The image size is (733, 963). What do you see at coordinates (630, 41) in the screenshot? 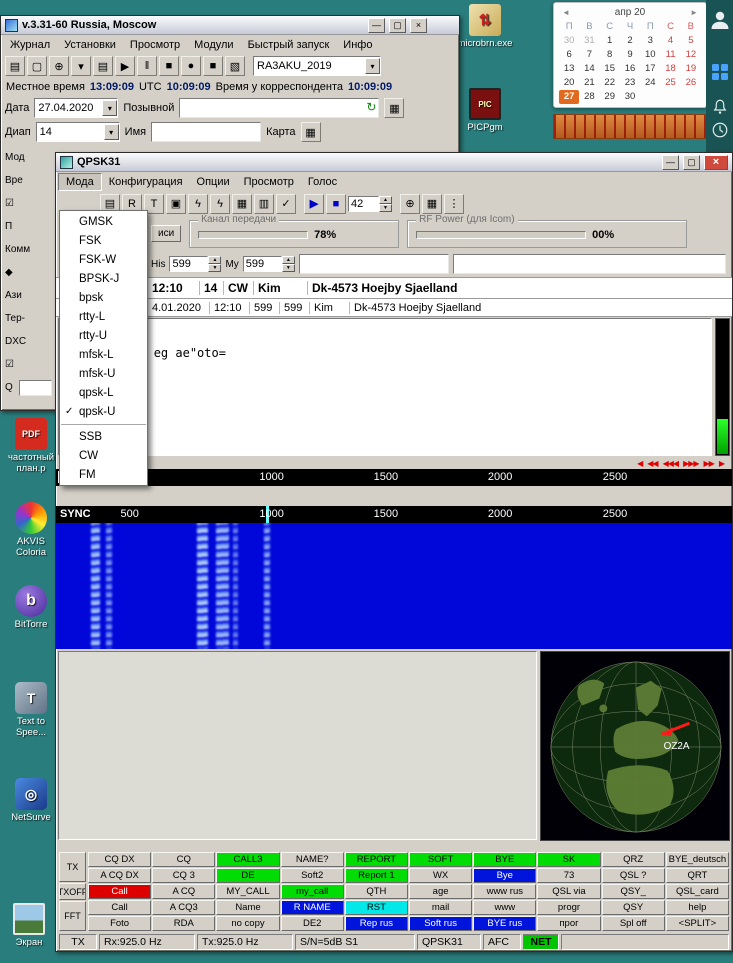
I see `calendar-day: 2` at bounding box center [630, 41].